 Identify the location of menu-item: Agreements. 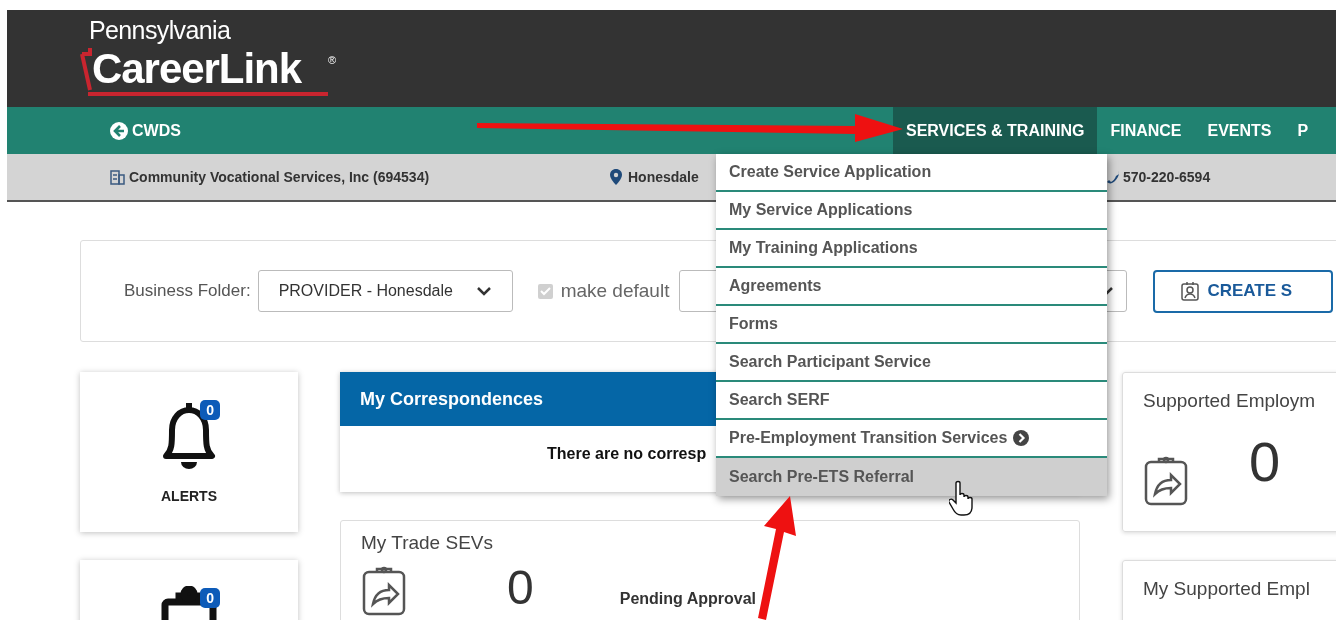
(911, 287).